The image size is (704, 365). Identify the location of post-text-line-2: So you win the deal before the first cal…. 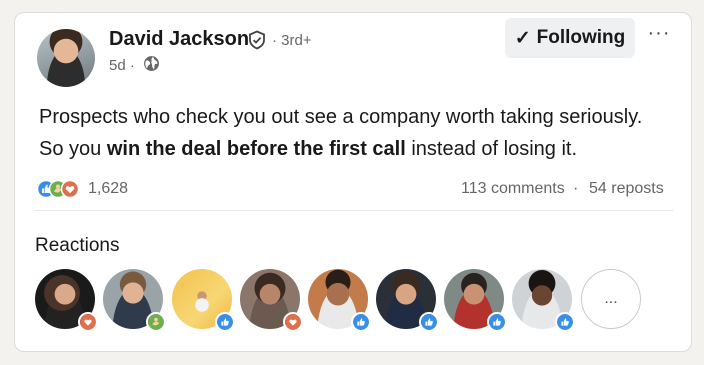
(359, 149).